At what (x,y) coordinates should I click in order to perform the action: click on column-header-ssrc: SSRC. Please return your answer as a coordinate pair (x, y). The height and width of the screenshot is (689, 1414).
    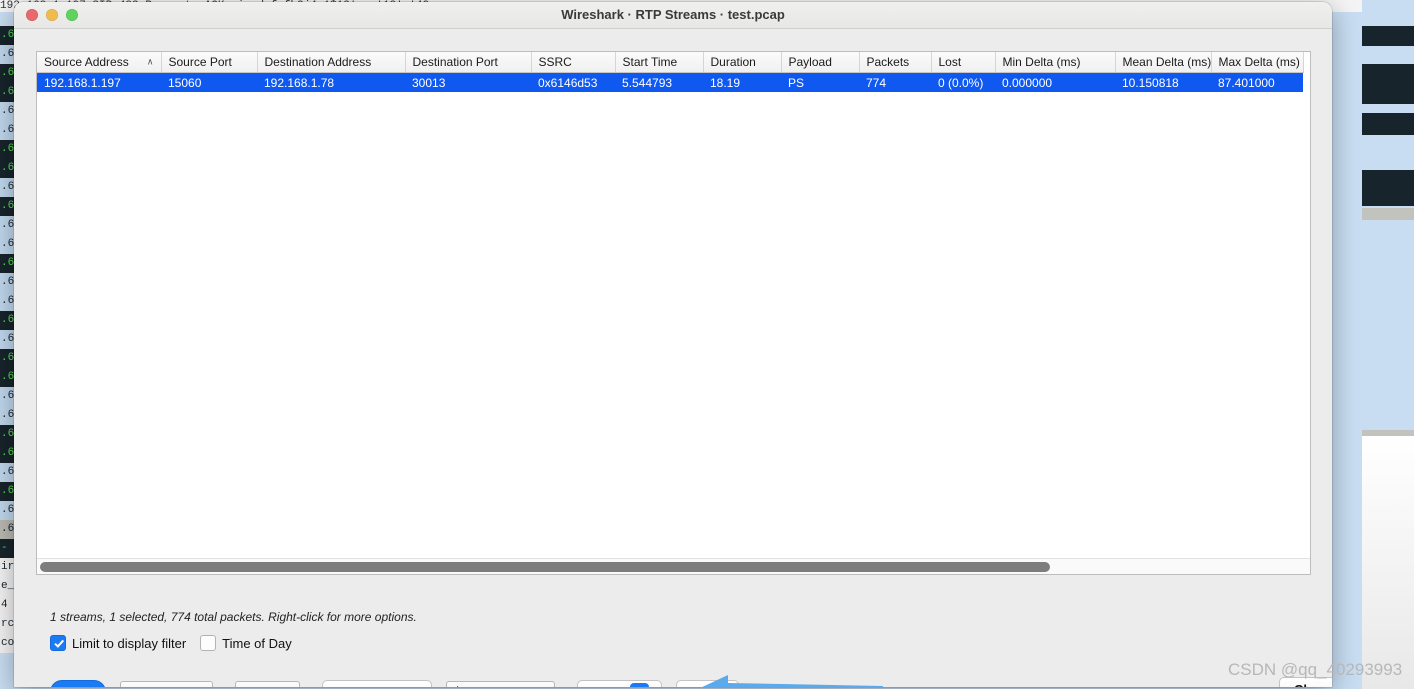
    Looking at the image, I should click on (573, 62).